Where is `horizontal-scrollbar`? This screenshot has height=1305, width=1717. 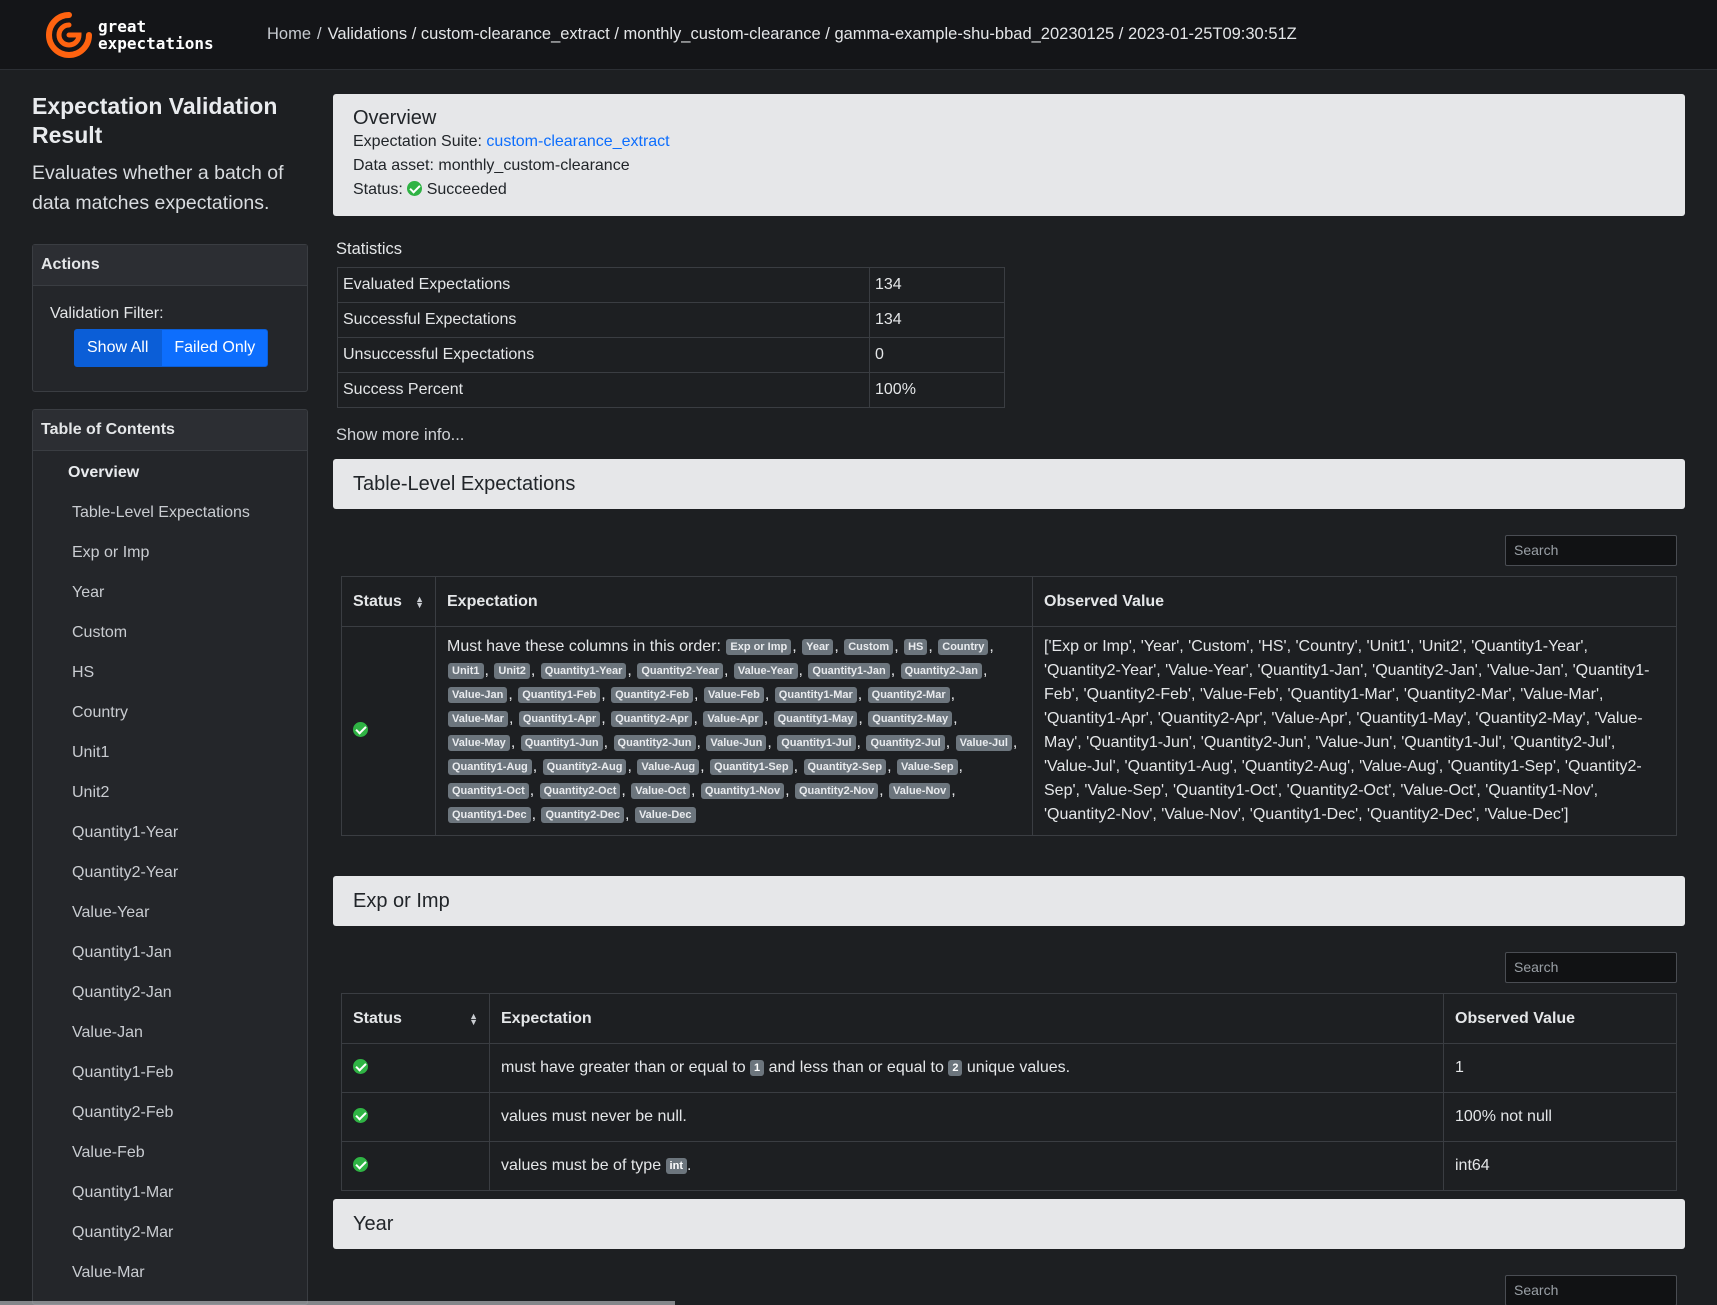 horizontal-scrollbar is located at coordinates (337, 1303).